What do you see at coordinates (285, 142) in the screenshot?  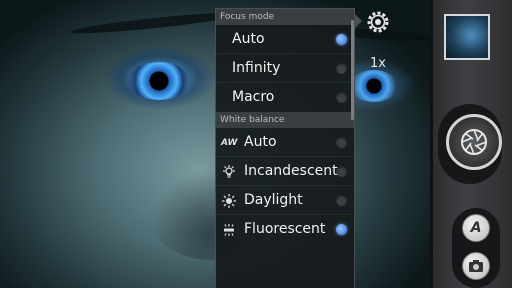 I see `wb-option-auto: AW Auto` at bounding box center [285, 142].